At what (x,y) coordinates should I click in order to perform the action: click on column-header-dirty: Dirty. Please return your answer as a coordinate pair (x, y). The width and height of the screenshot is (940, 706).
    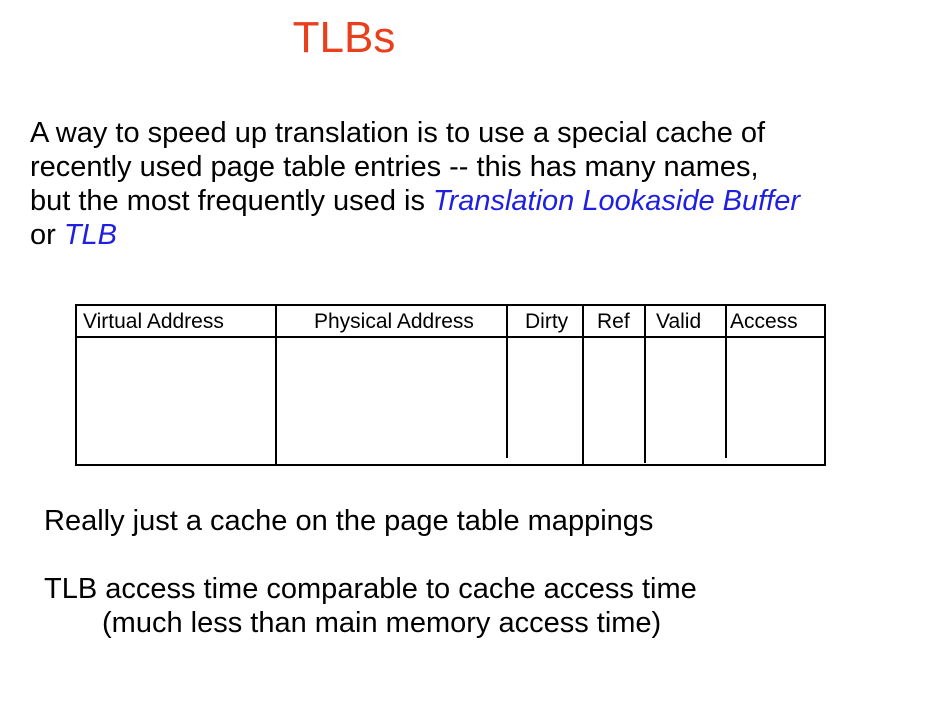
    Looking at the image, I should click on (547, 321).